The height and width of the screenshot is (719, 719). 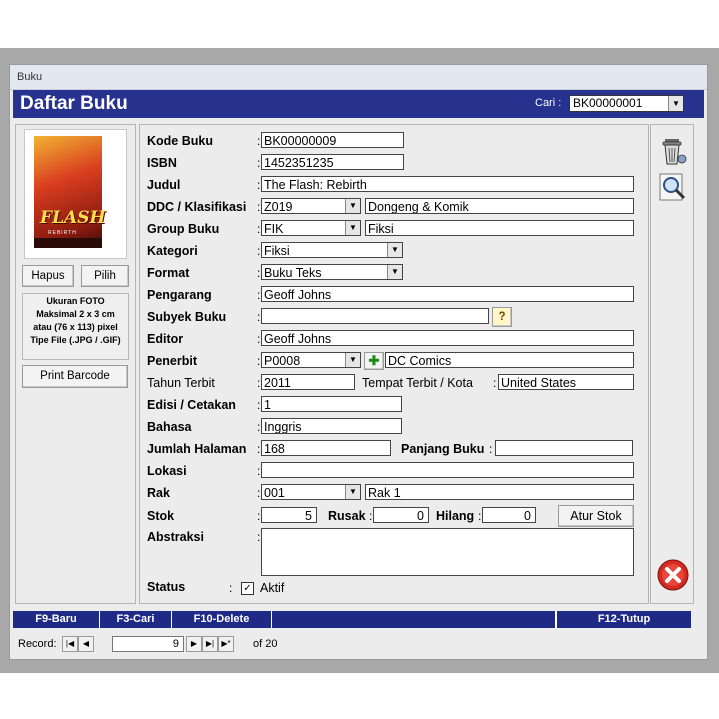 I want to click on print-barcode-button: Print Barcode, so click(x=75, y=376).